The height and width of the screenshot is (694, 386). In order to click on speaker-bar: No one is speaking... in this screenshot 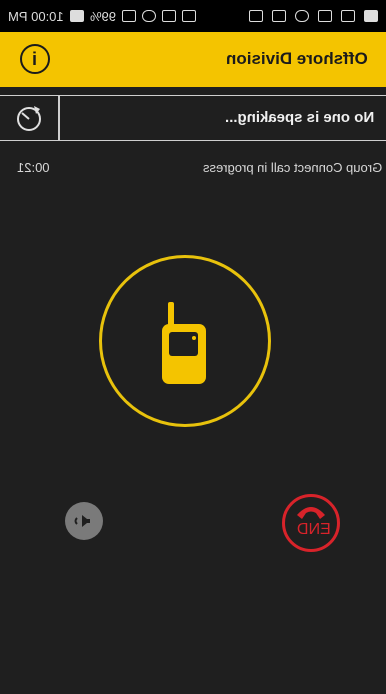, I will do `click(193, 118)`.